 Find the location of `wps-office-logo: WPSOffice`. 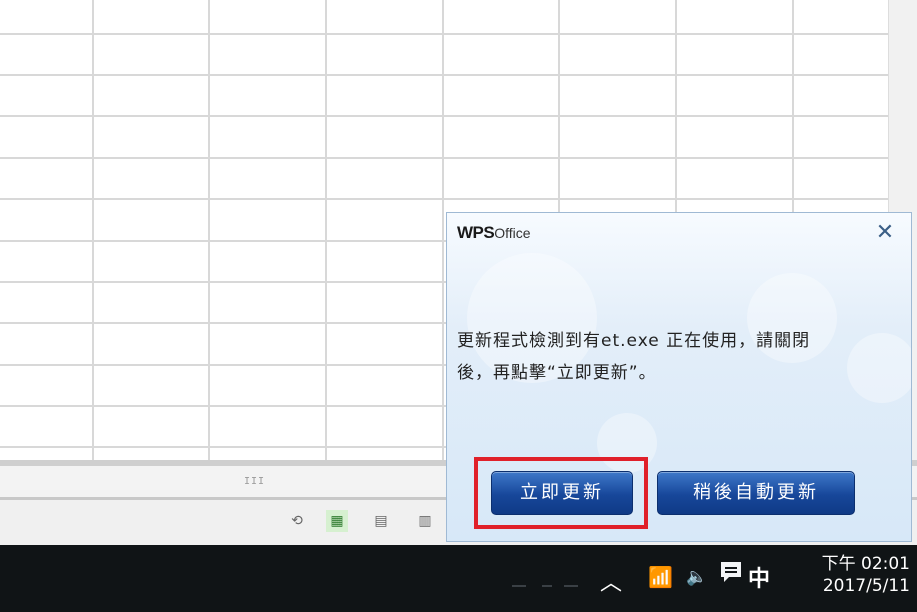

wps-office-logo: WPSOffice is located at coordinates (494, 233).